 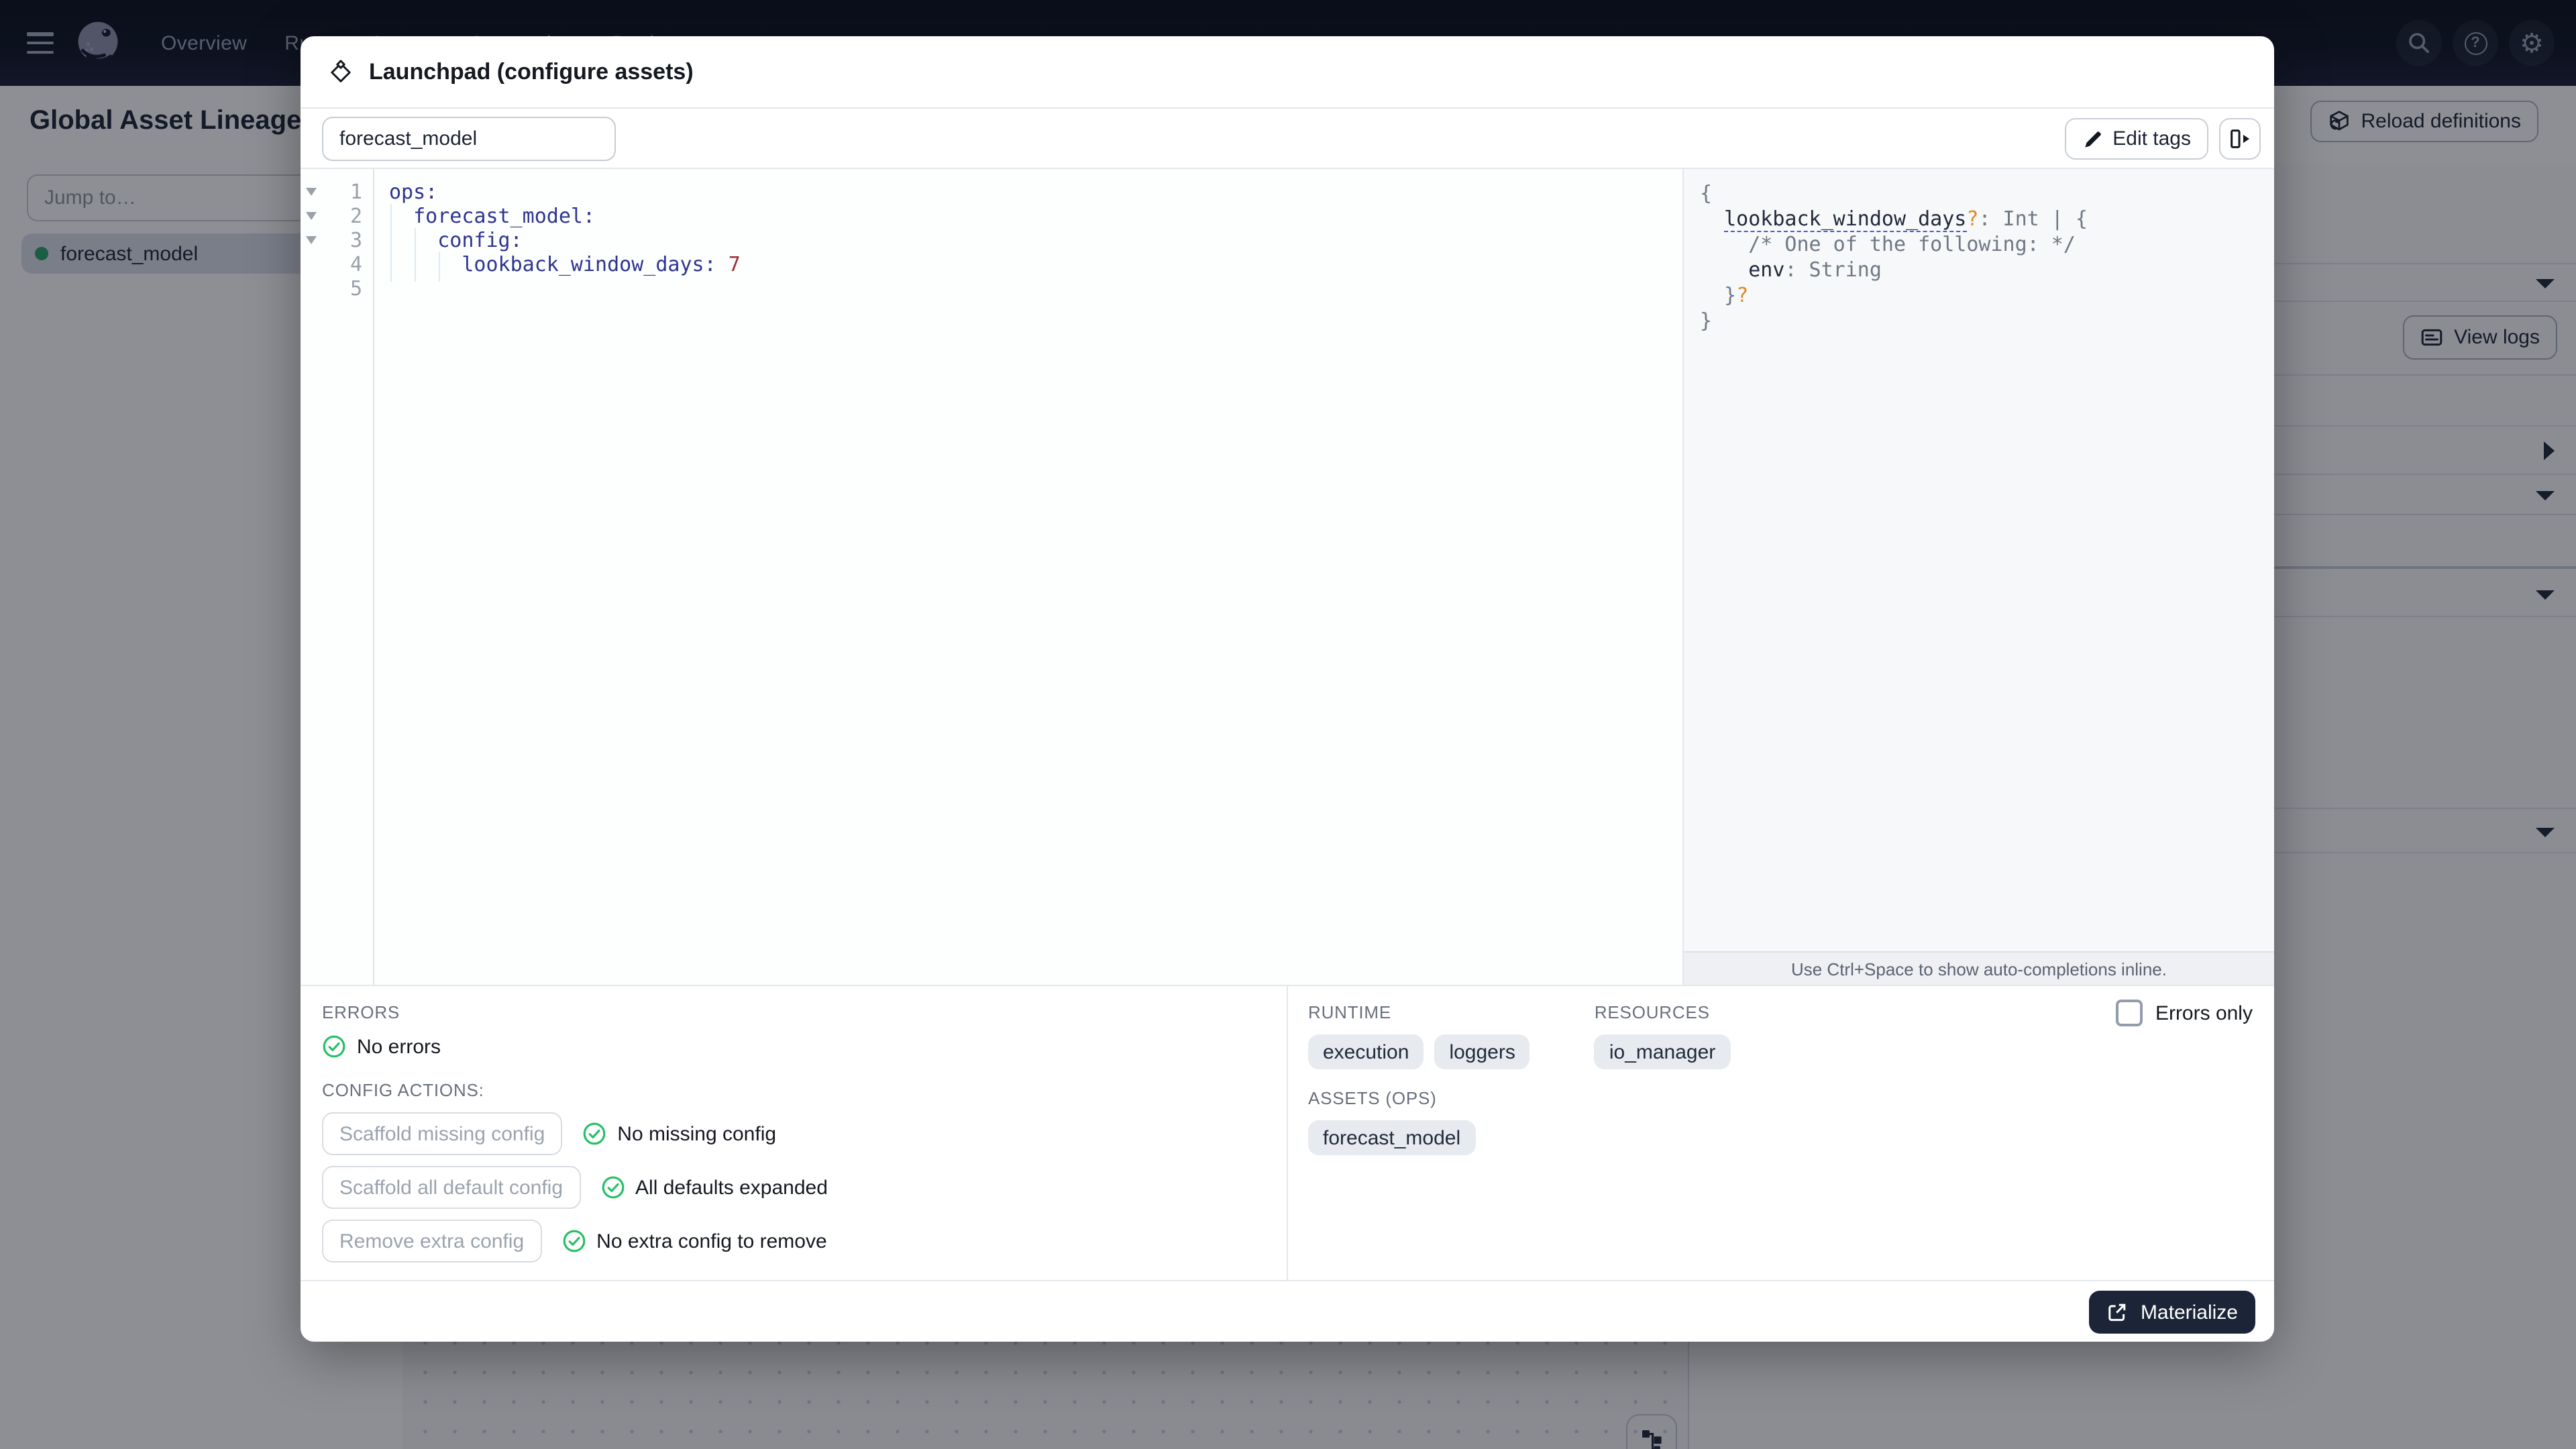 I want to click on gutter-line: 5, so click(x=337, y=288).